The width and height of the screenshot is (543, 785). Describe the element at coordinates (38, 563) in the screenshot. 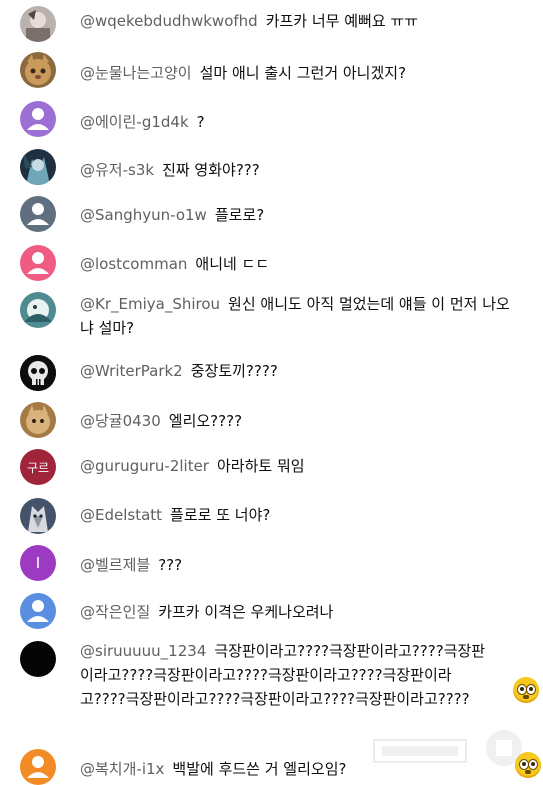

I see `avatar: I` at that location.